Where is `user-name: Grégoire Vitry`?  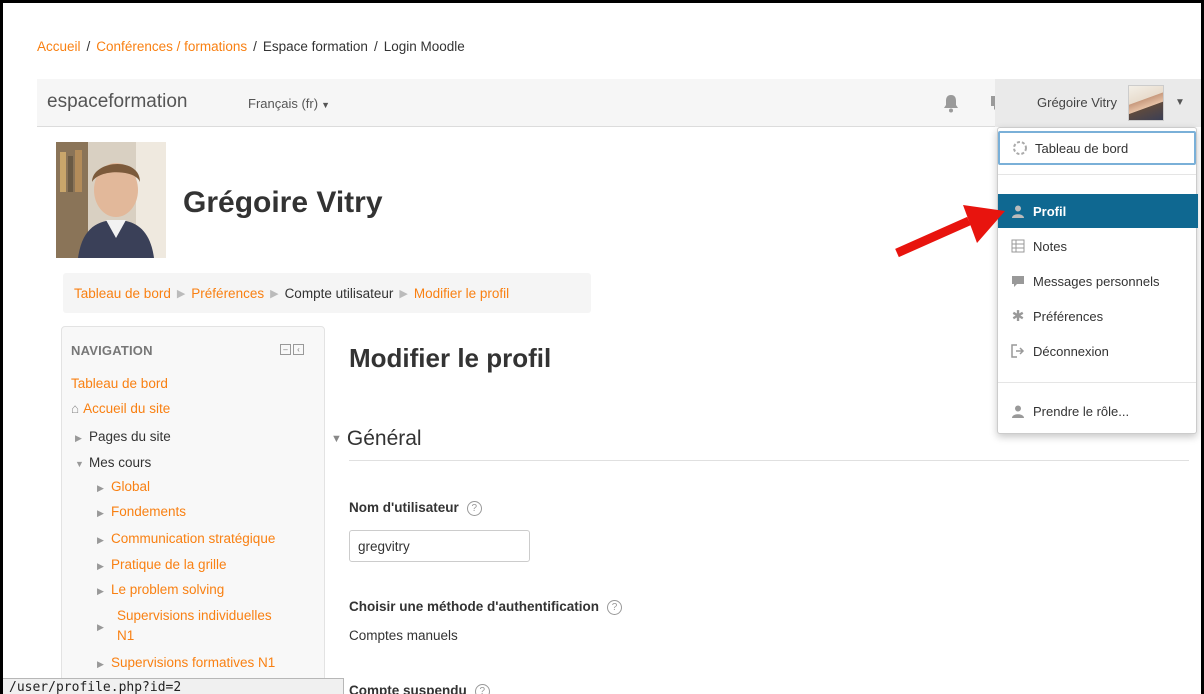 user-name: Grégoire Vitry is located at coordinates (1077, 102).